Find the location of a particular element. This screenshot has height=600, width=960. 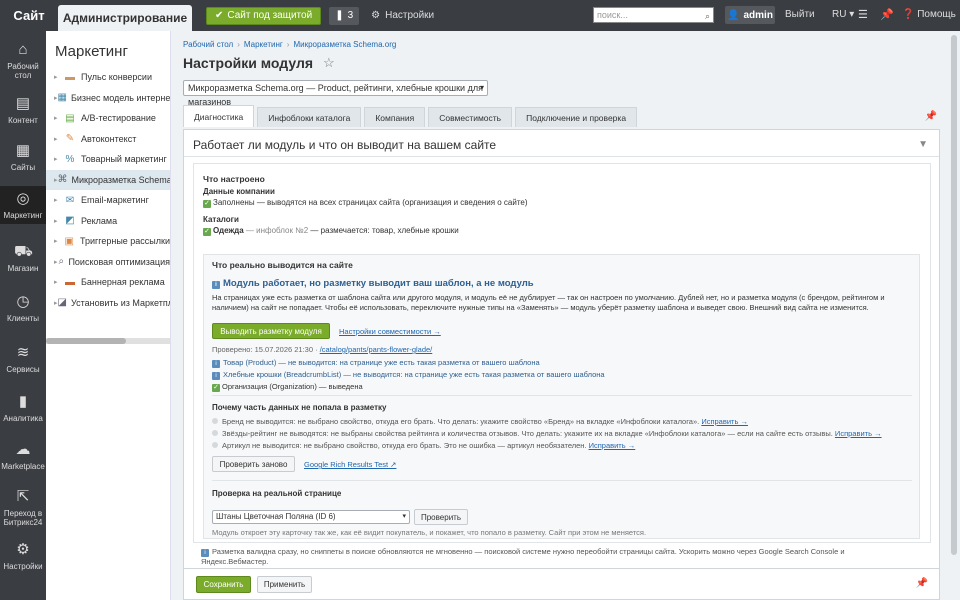

toolbar-icon: ☰ is located at coordinates (863, 14).